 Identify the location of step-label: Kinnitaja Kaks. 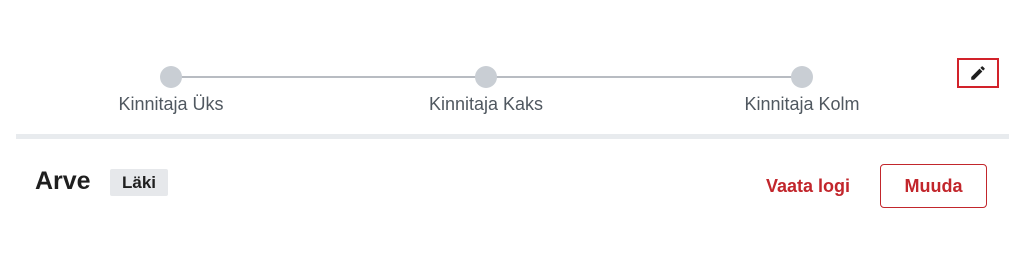
(486, 104).